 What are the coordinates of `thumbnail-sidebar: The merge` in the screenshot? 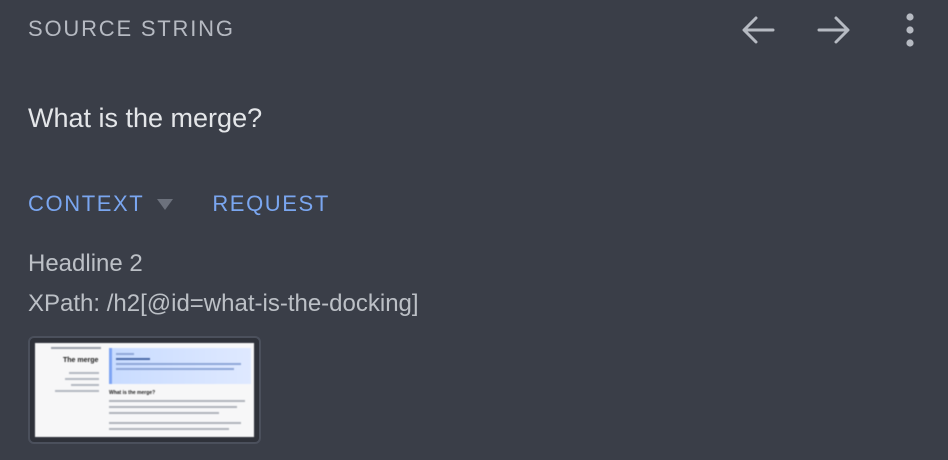 It's located at (71, 371).